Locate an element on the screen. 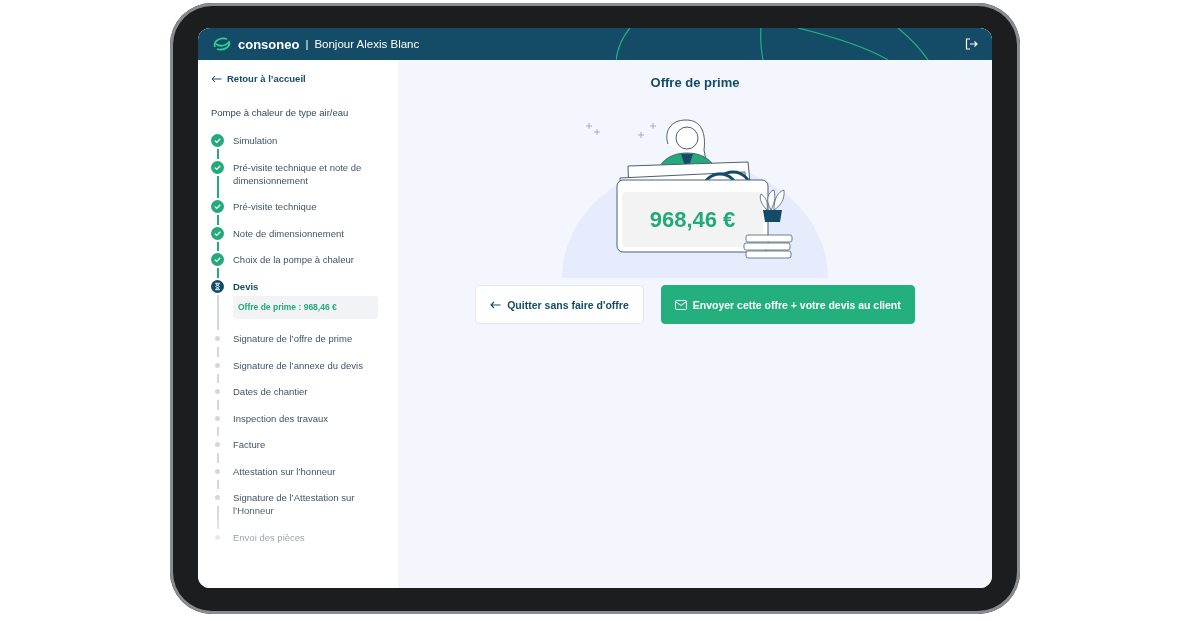 The image size is (1200, 621). back-link: Retour à l’accueil is located at coordinates (304, 78).